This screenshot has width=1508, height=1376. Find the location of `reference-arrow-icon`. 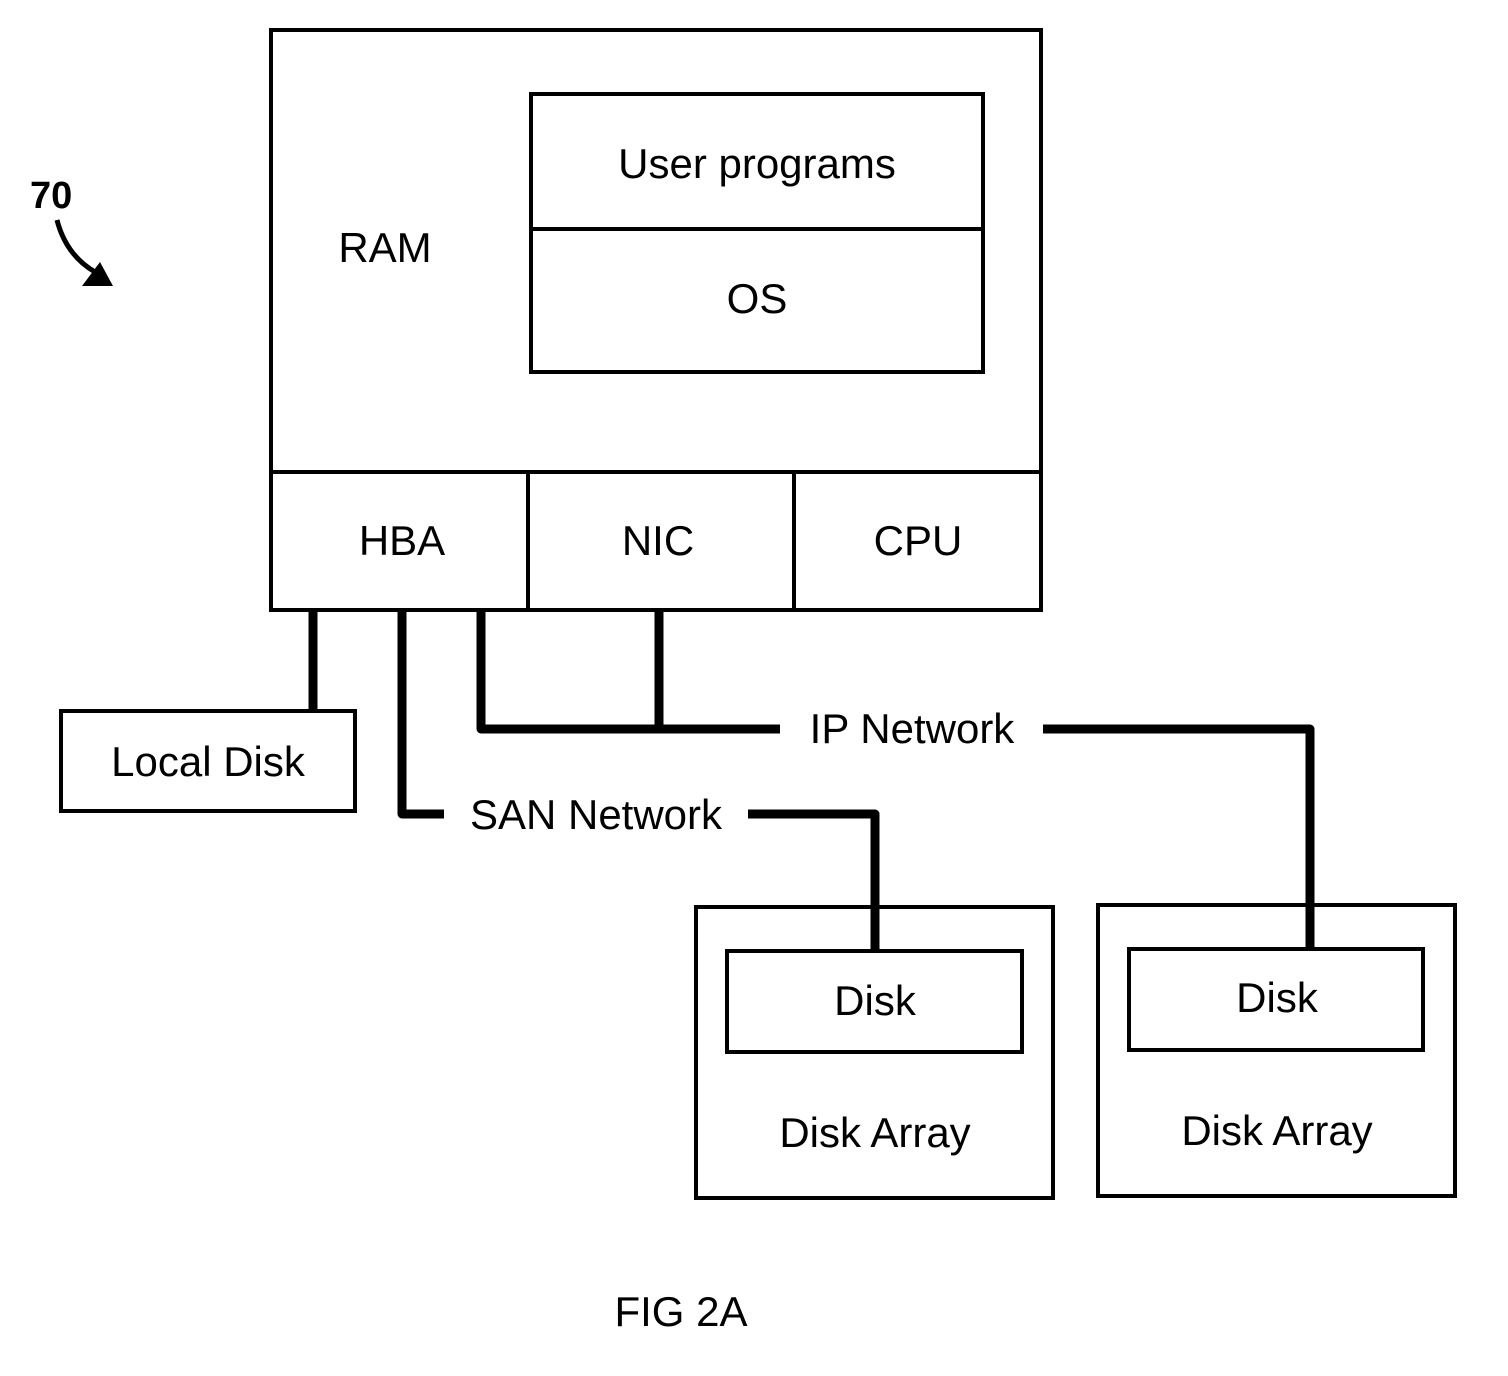

reference-arrow-icon is located at coordinates (83, 252).